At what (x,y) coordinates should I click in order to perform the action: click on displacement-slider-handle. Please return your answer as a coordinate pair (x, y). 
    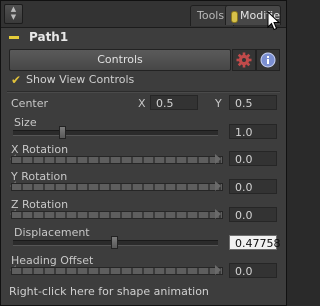
    Looking at the image, I should click on (114, 242).